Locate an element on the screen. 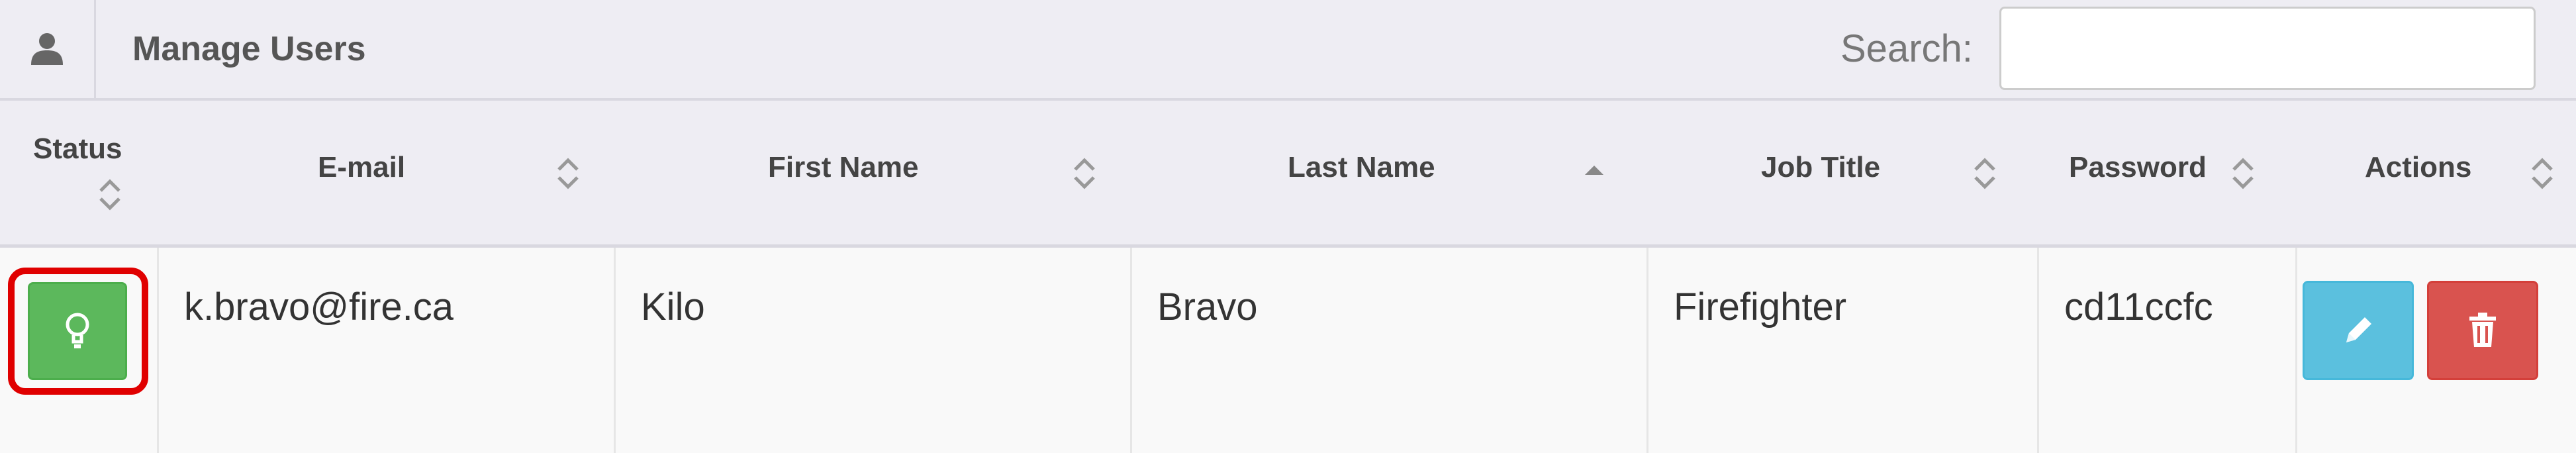 The height and width of the screenshot is (453, 2576). column-label: Last Name is located at coordinates (1361, 167).